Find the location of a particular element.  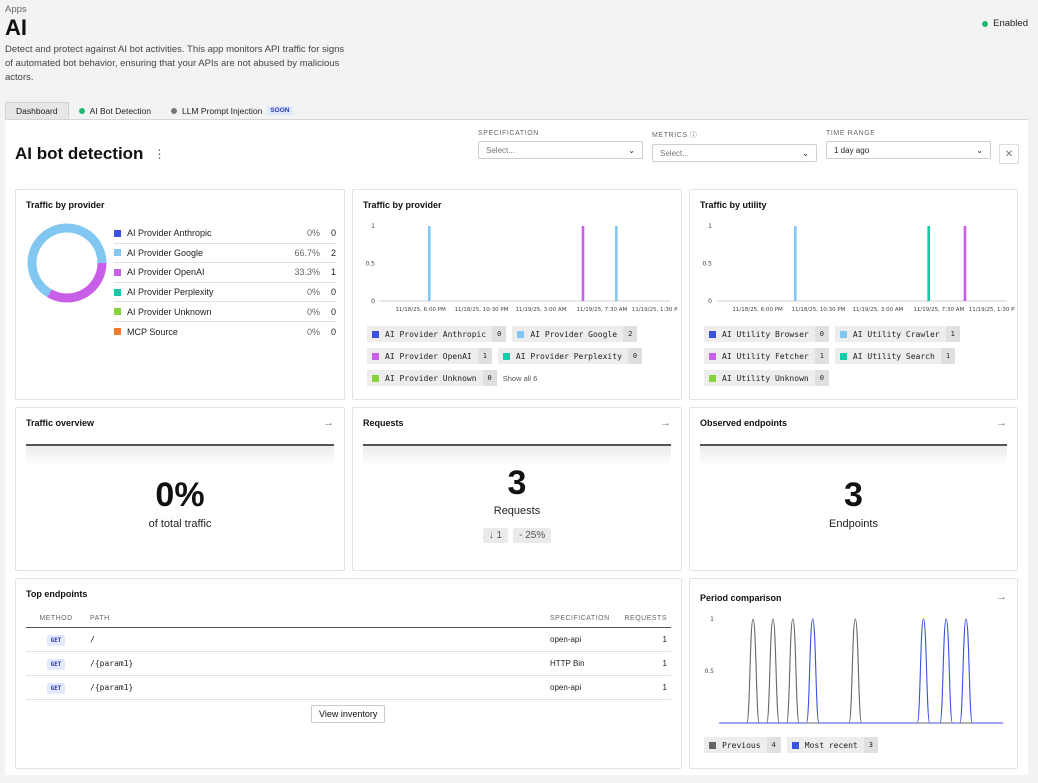

provider-name: AI Provider Google is located at coordinates (165, 252).